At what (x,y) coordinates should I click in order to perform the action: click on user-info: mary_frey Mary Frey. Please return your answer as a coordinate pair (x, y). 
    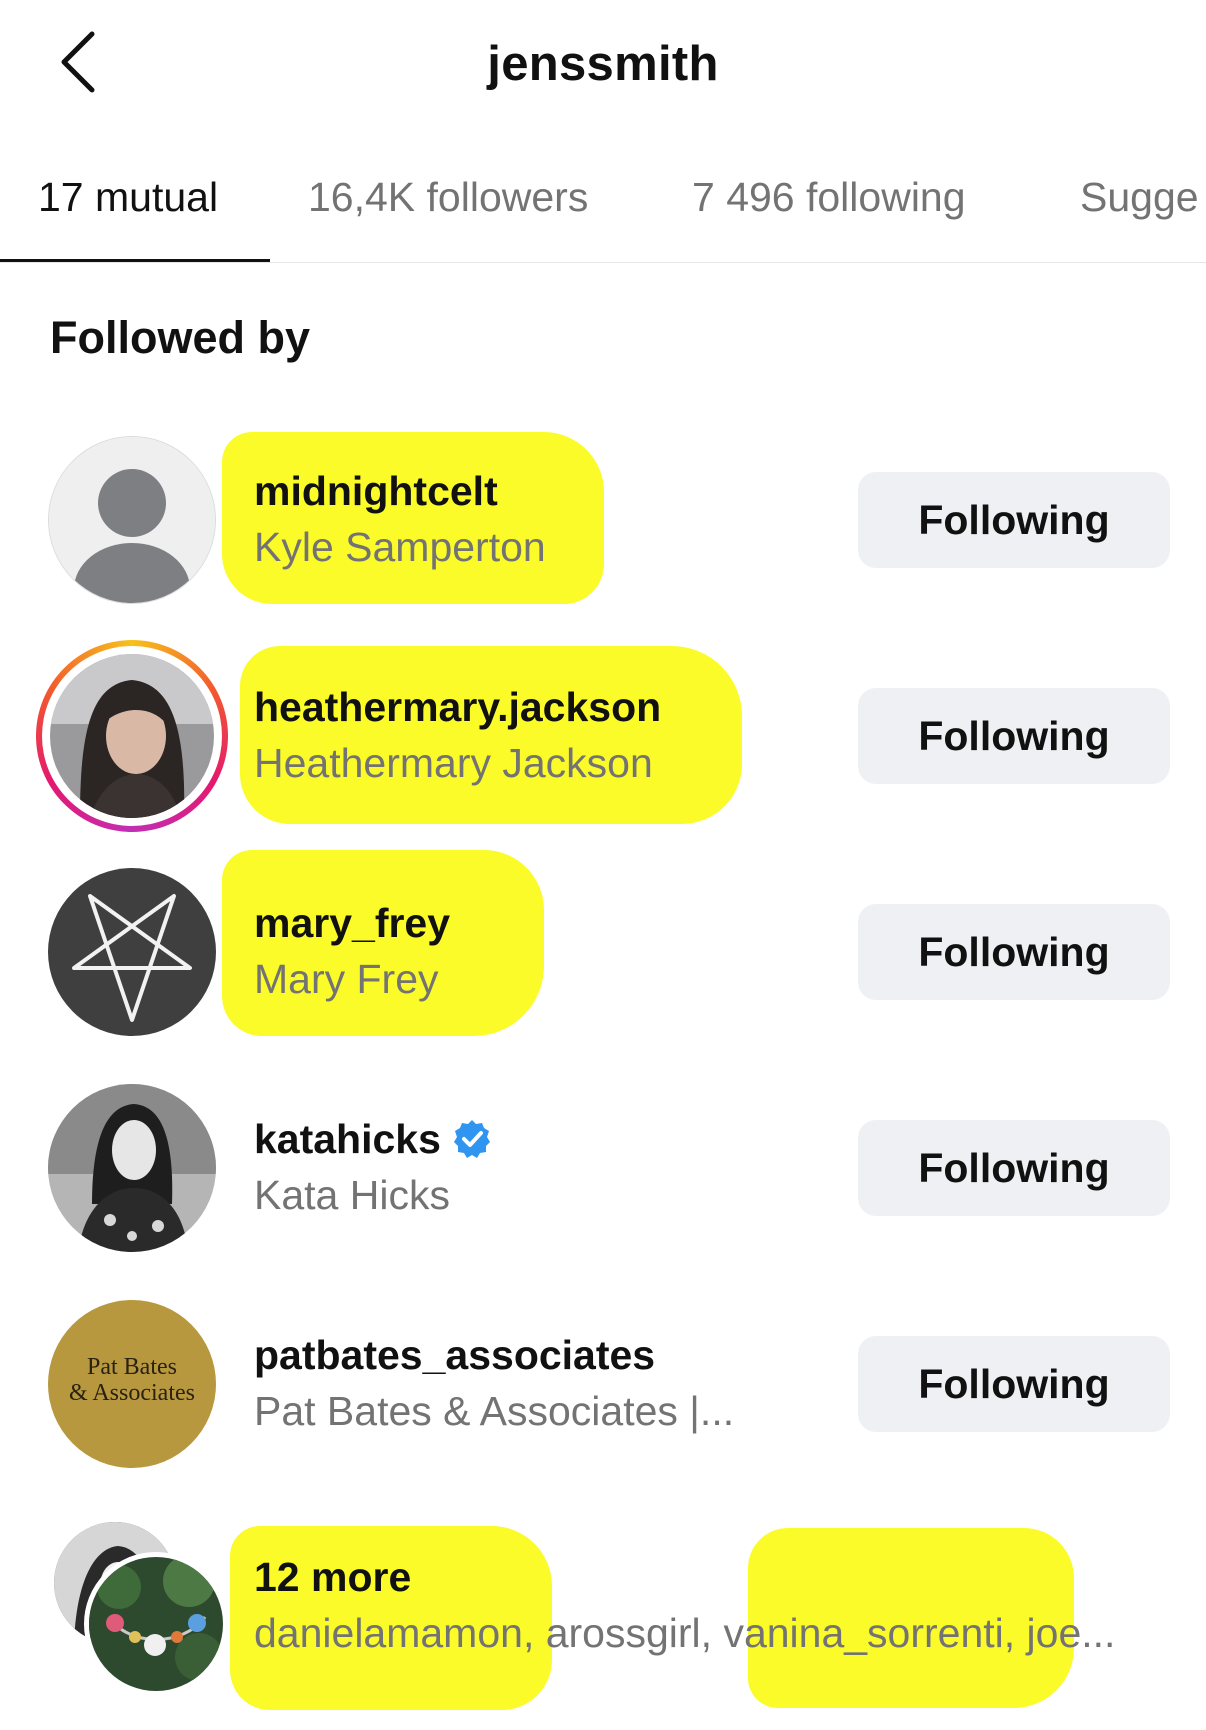
    Looking at the image, I should click on (352, 952).